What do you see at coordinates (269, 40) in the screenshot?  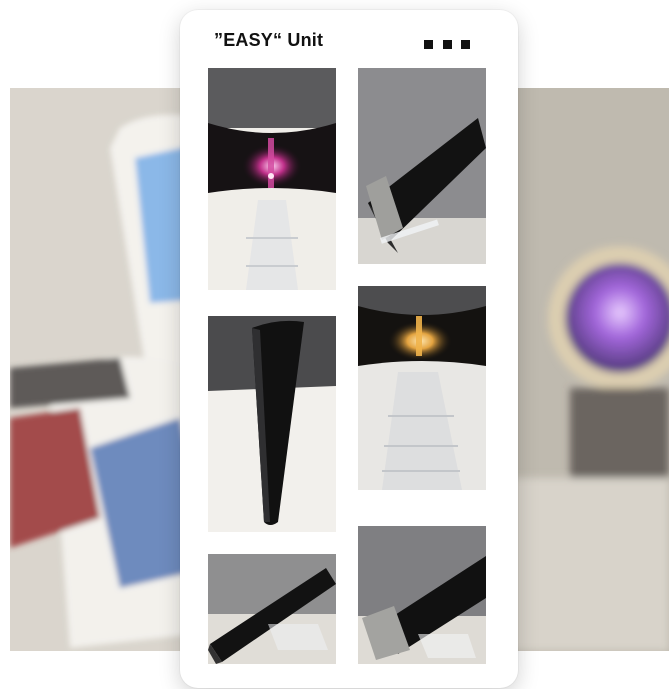 I see `page-title: ”EASY“ Unit` at bounding box center [269, 40].